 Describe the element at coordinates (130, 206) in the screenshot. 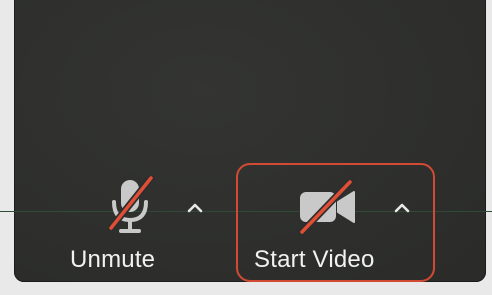

I see `microphone-muted-icon` at that location.